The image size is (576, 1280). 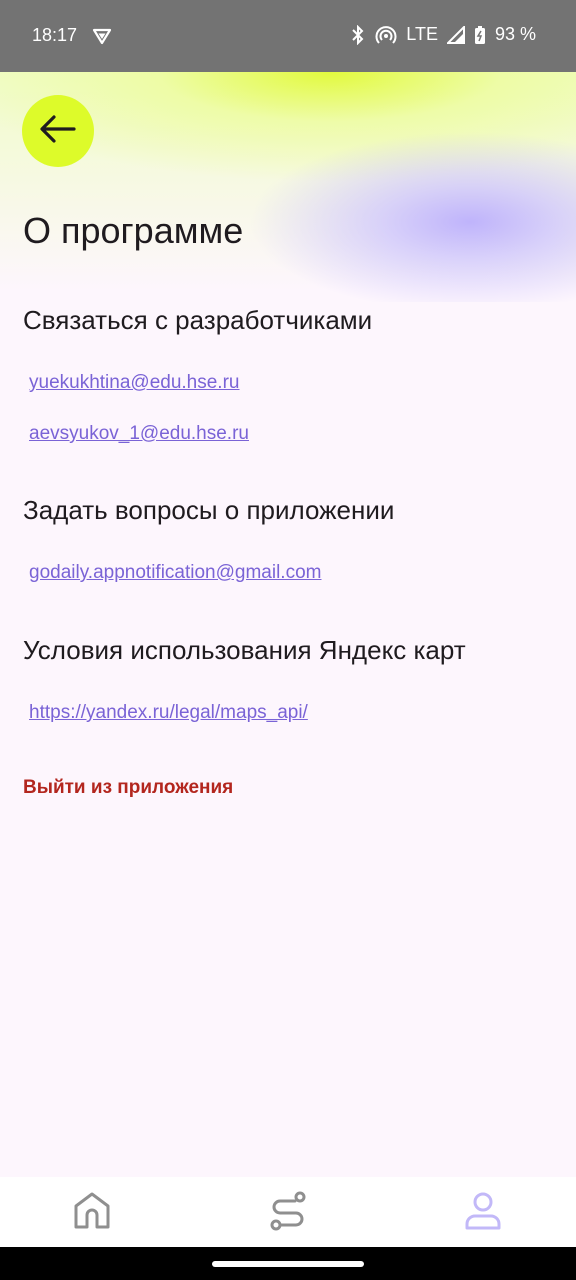 What do you see at coordinates (198, 320) in the screenshot?
I see `section-title-contact-developers: Связаться с разработчиками` at bounding box center [198, 320].